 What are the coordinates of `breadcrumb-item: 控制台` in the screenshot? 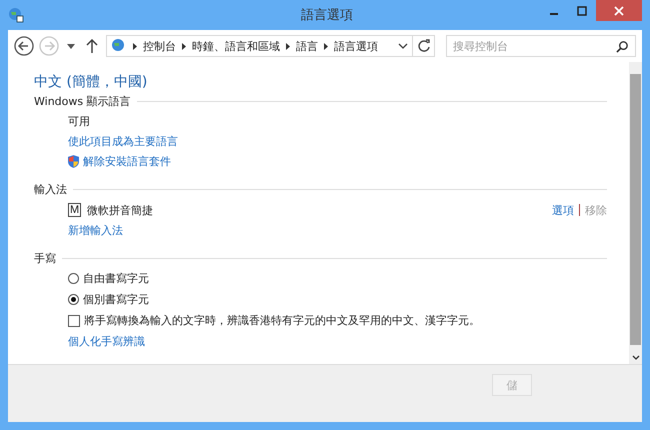 It's located at (159, 46).